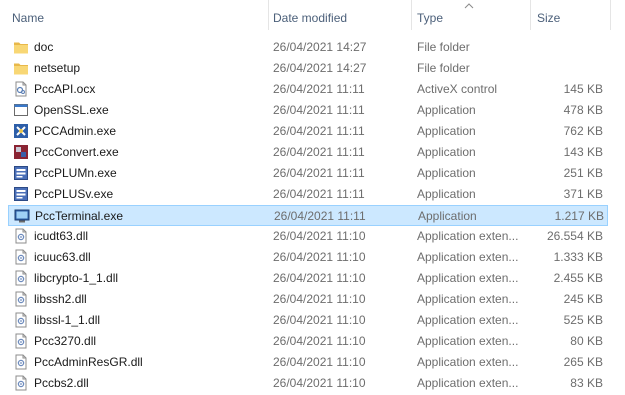 The image size is (625, 395). Describe the element at coordinates (583, 110) in the screenshot. I see `file-size: 478 KB` at that location.